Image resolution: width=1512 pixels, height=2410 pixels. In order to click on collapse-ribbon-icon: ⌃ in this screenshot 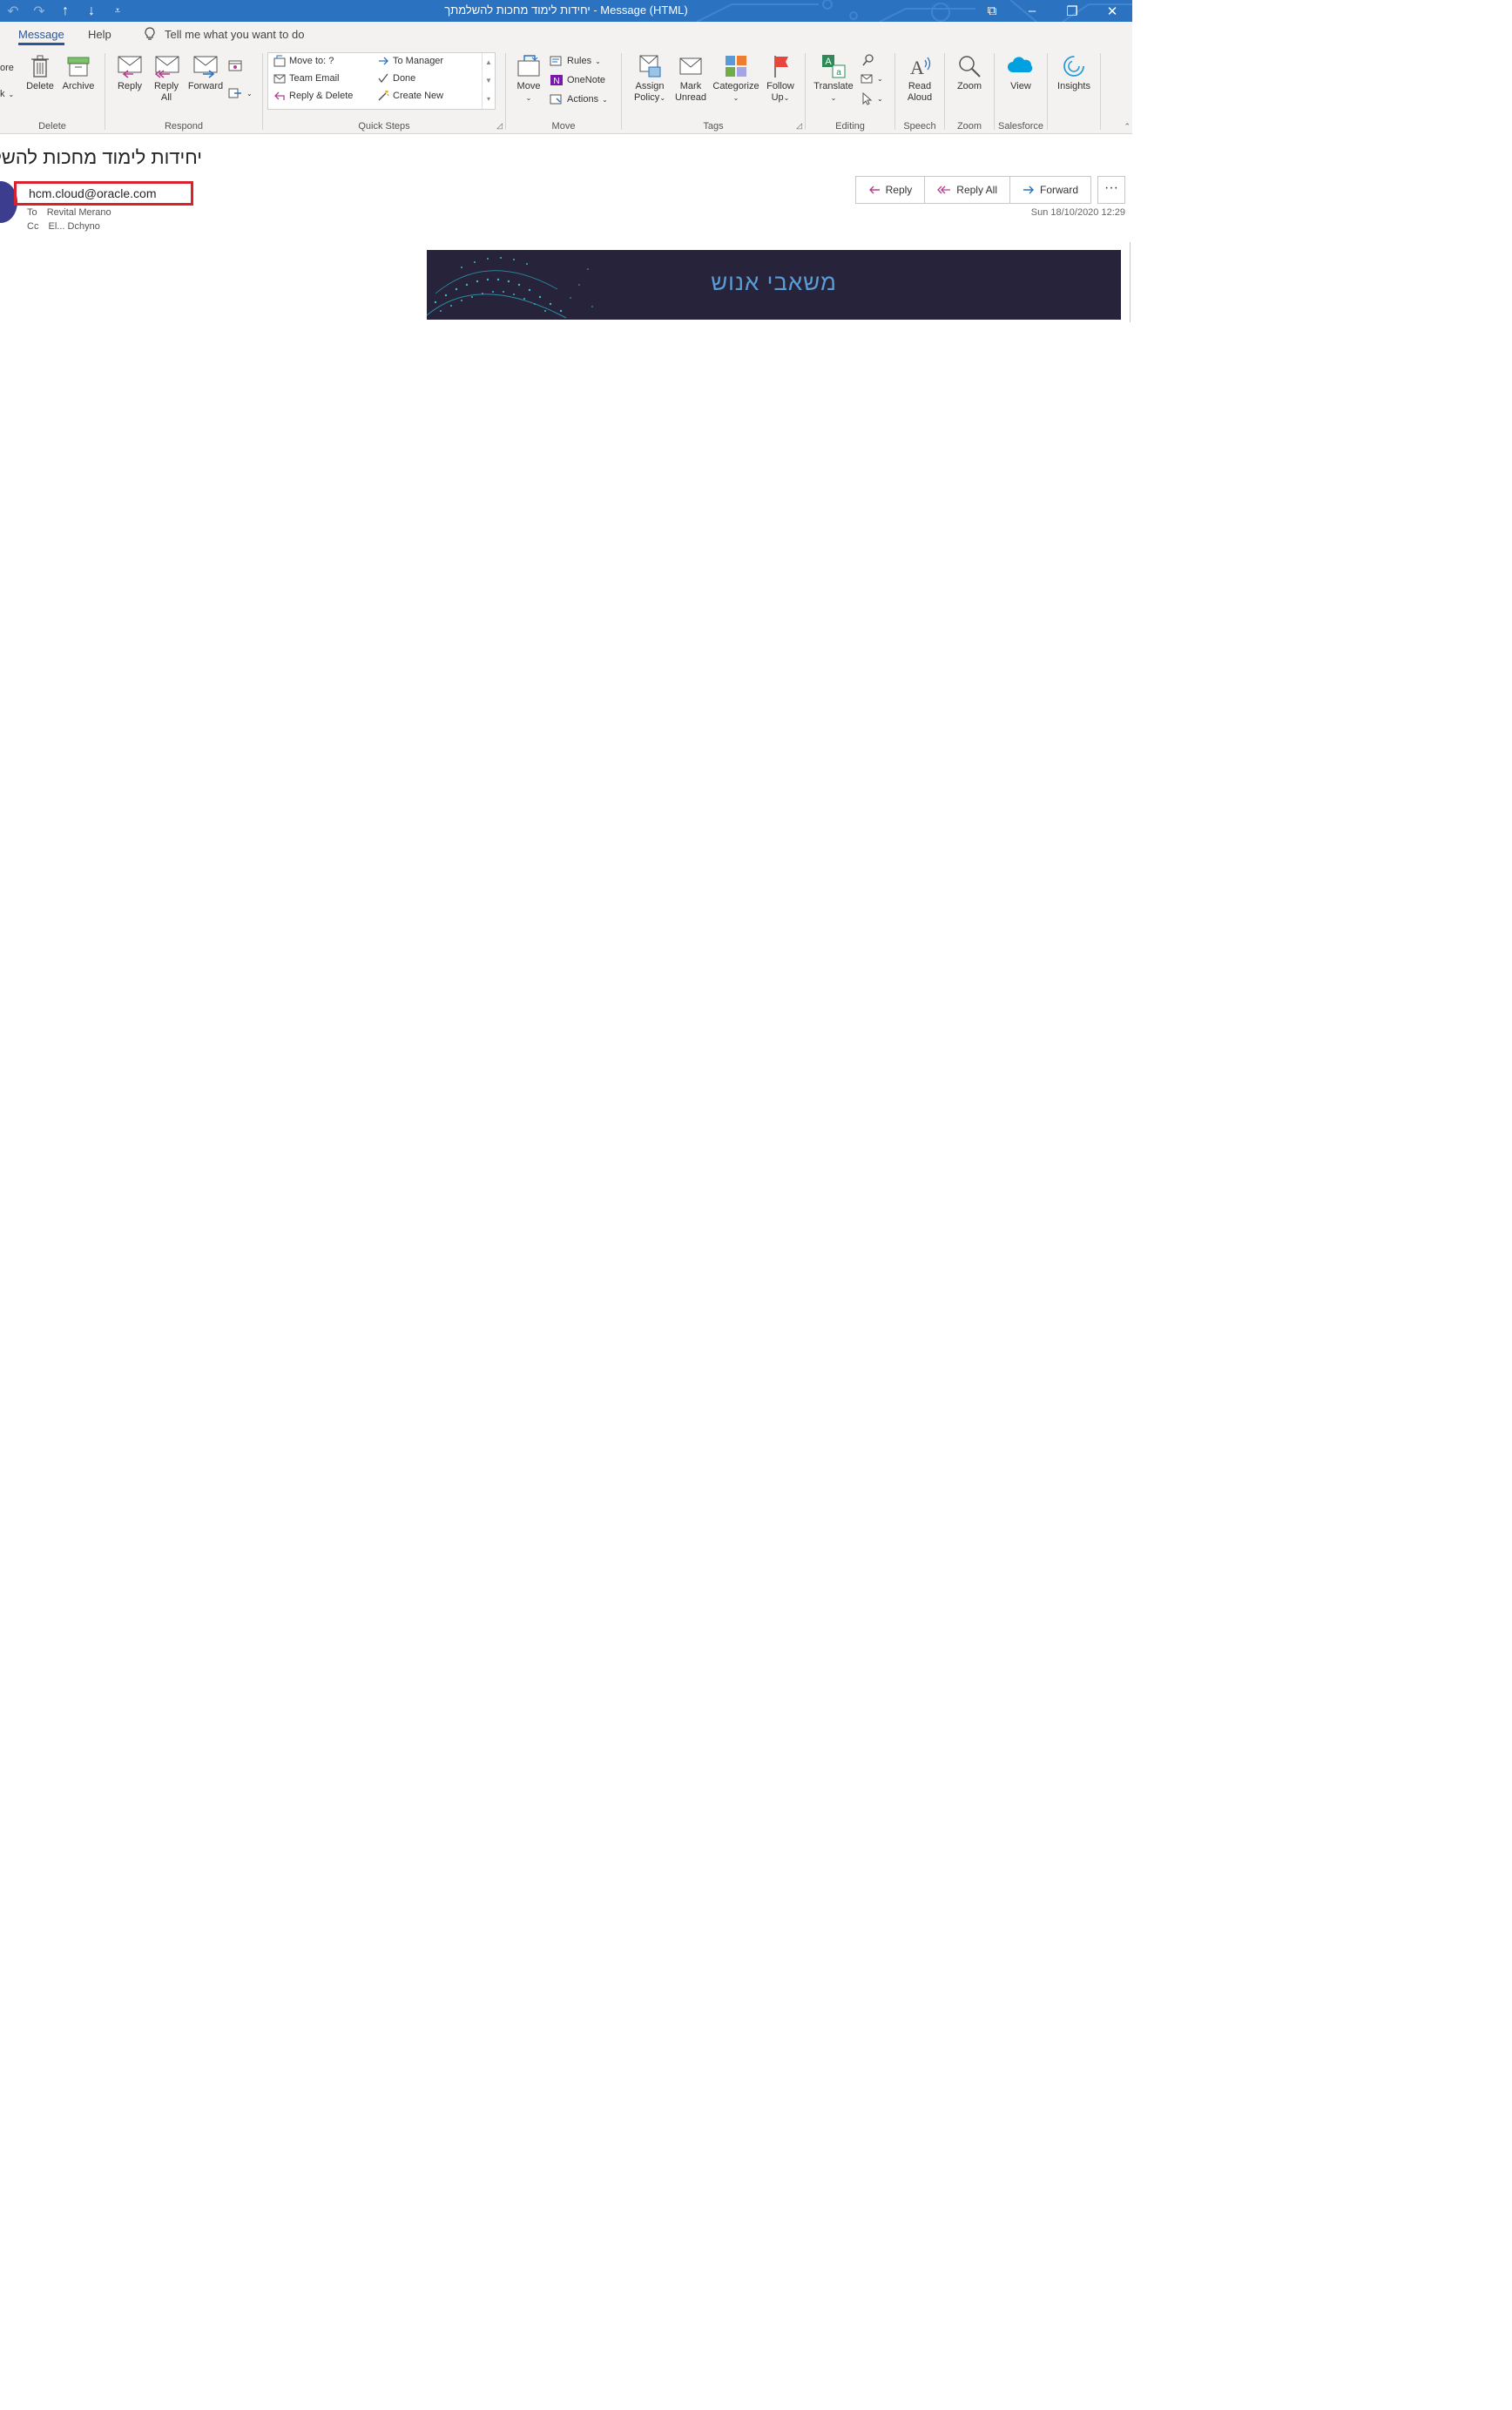, I will do `click(1127, 127)`.